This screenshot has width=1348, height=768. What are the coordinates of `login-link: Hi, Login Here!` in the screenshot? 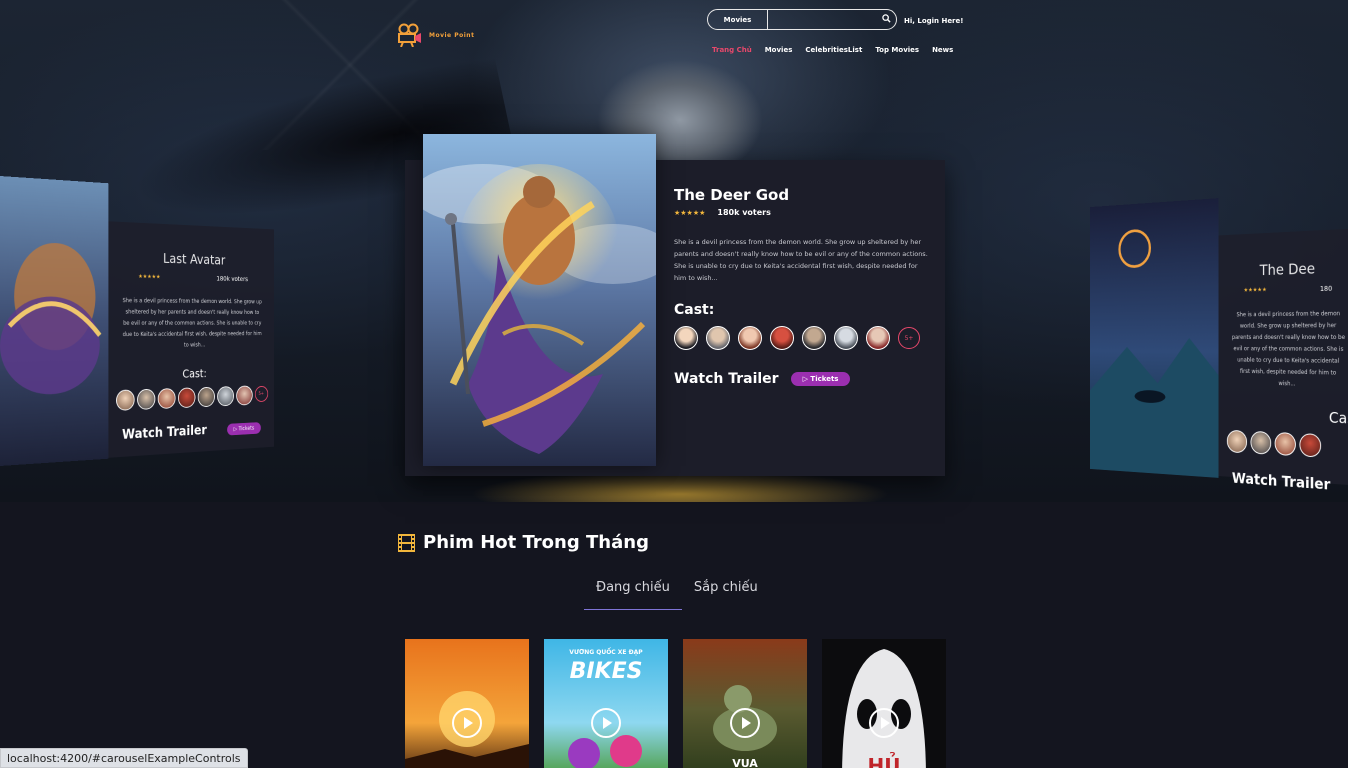 It's located at (933, 21).